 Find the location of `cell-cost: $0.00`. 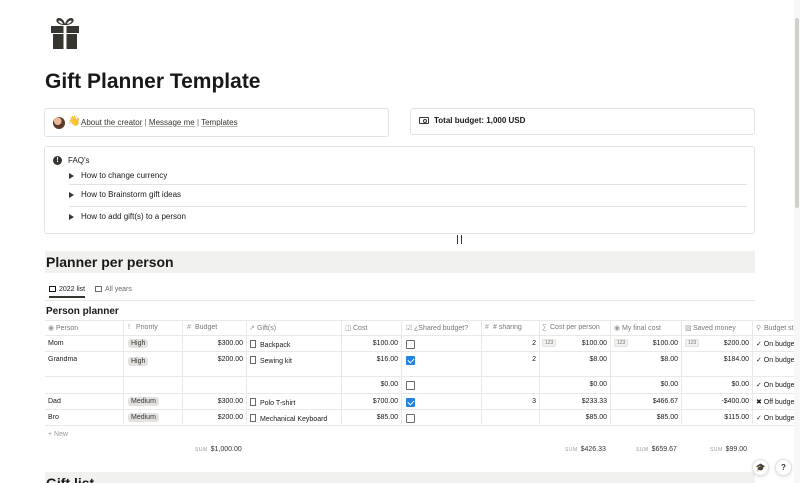

cell-cost: $0.00 is located at coordinates (371, 384).